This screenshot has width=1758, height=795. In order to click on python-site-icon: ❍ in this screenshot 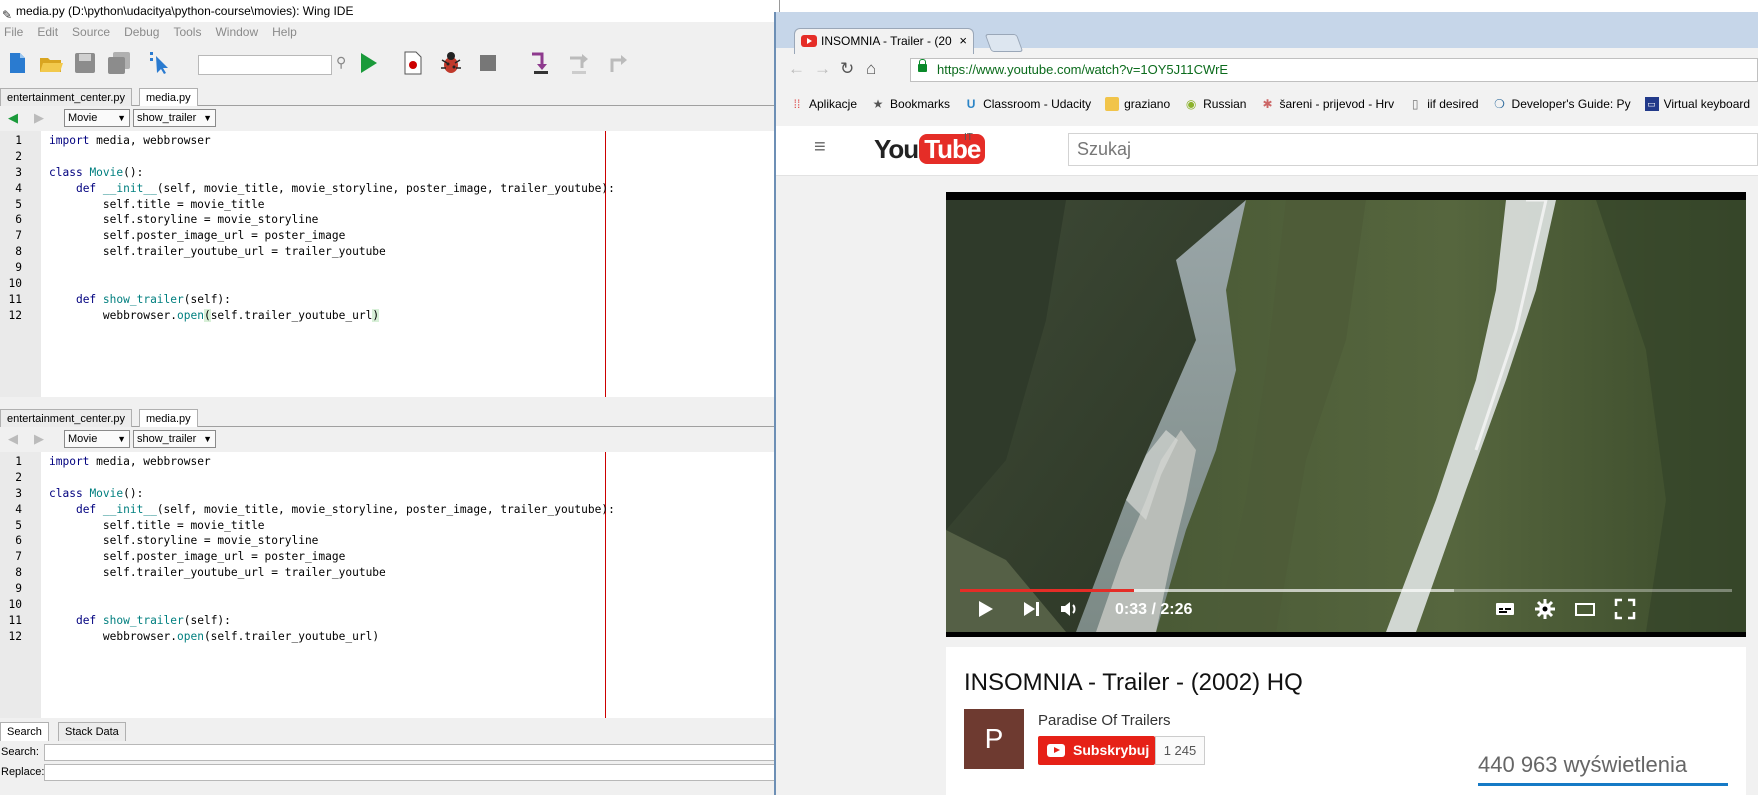, I will do `click(1499, 104)`.